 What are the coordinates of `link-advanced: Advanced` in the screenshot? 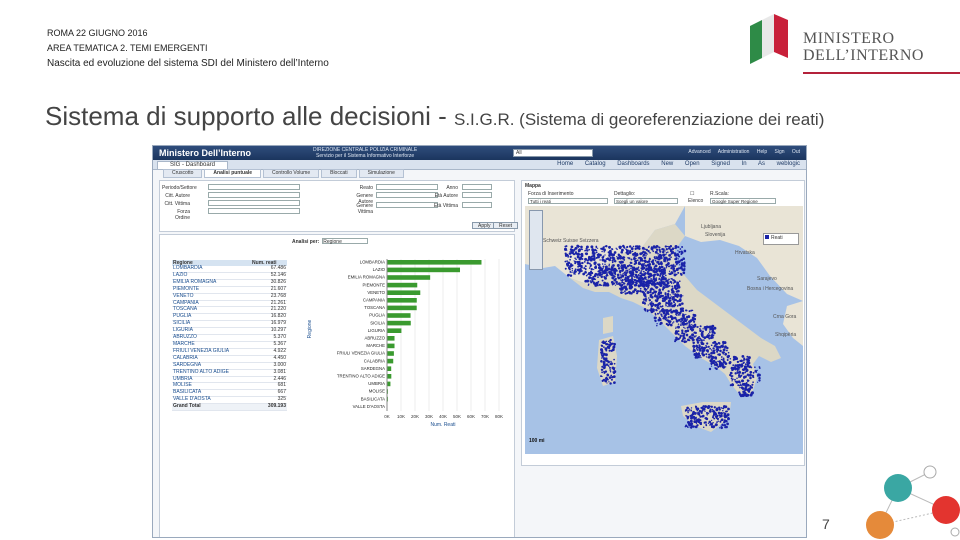 It's located at (699, 152).